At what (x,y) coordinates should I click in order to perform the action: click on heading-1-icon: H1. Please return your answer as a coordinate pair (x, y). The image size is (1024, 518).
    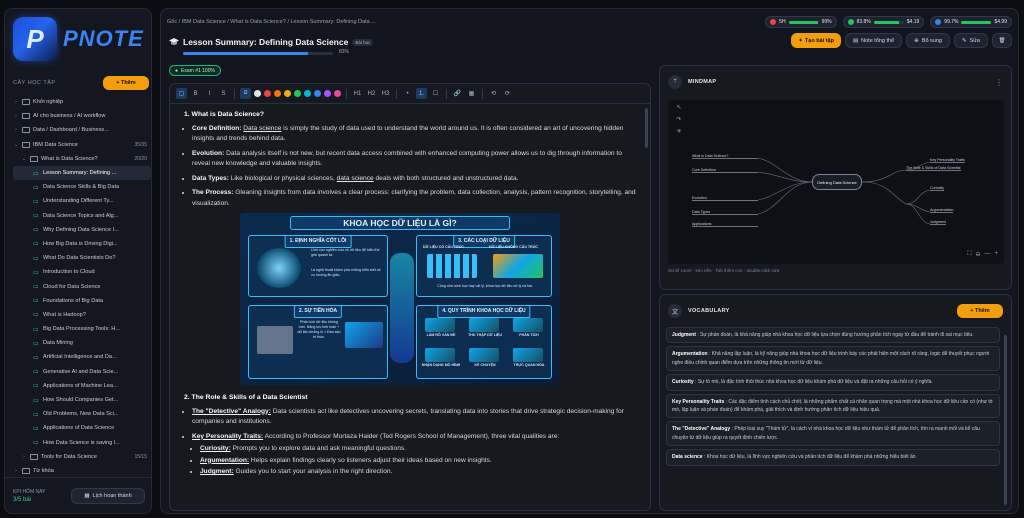
    Looking at the image, I should click on (357, 93).